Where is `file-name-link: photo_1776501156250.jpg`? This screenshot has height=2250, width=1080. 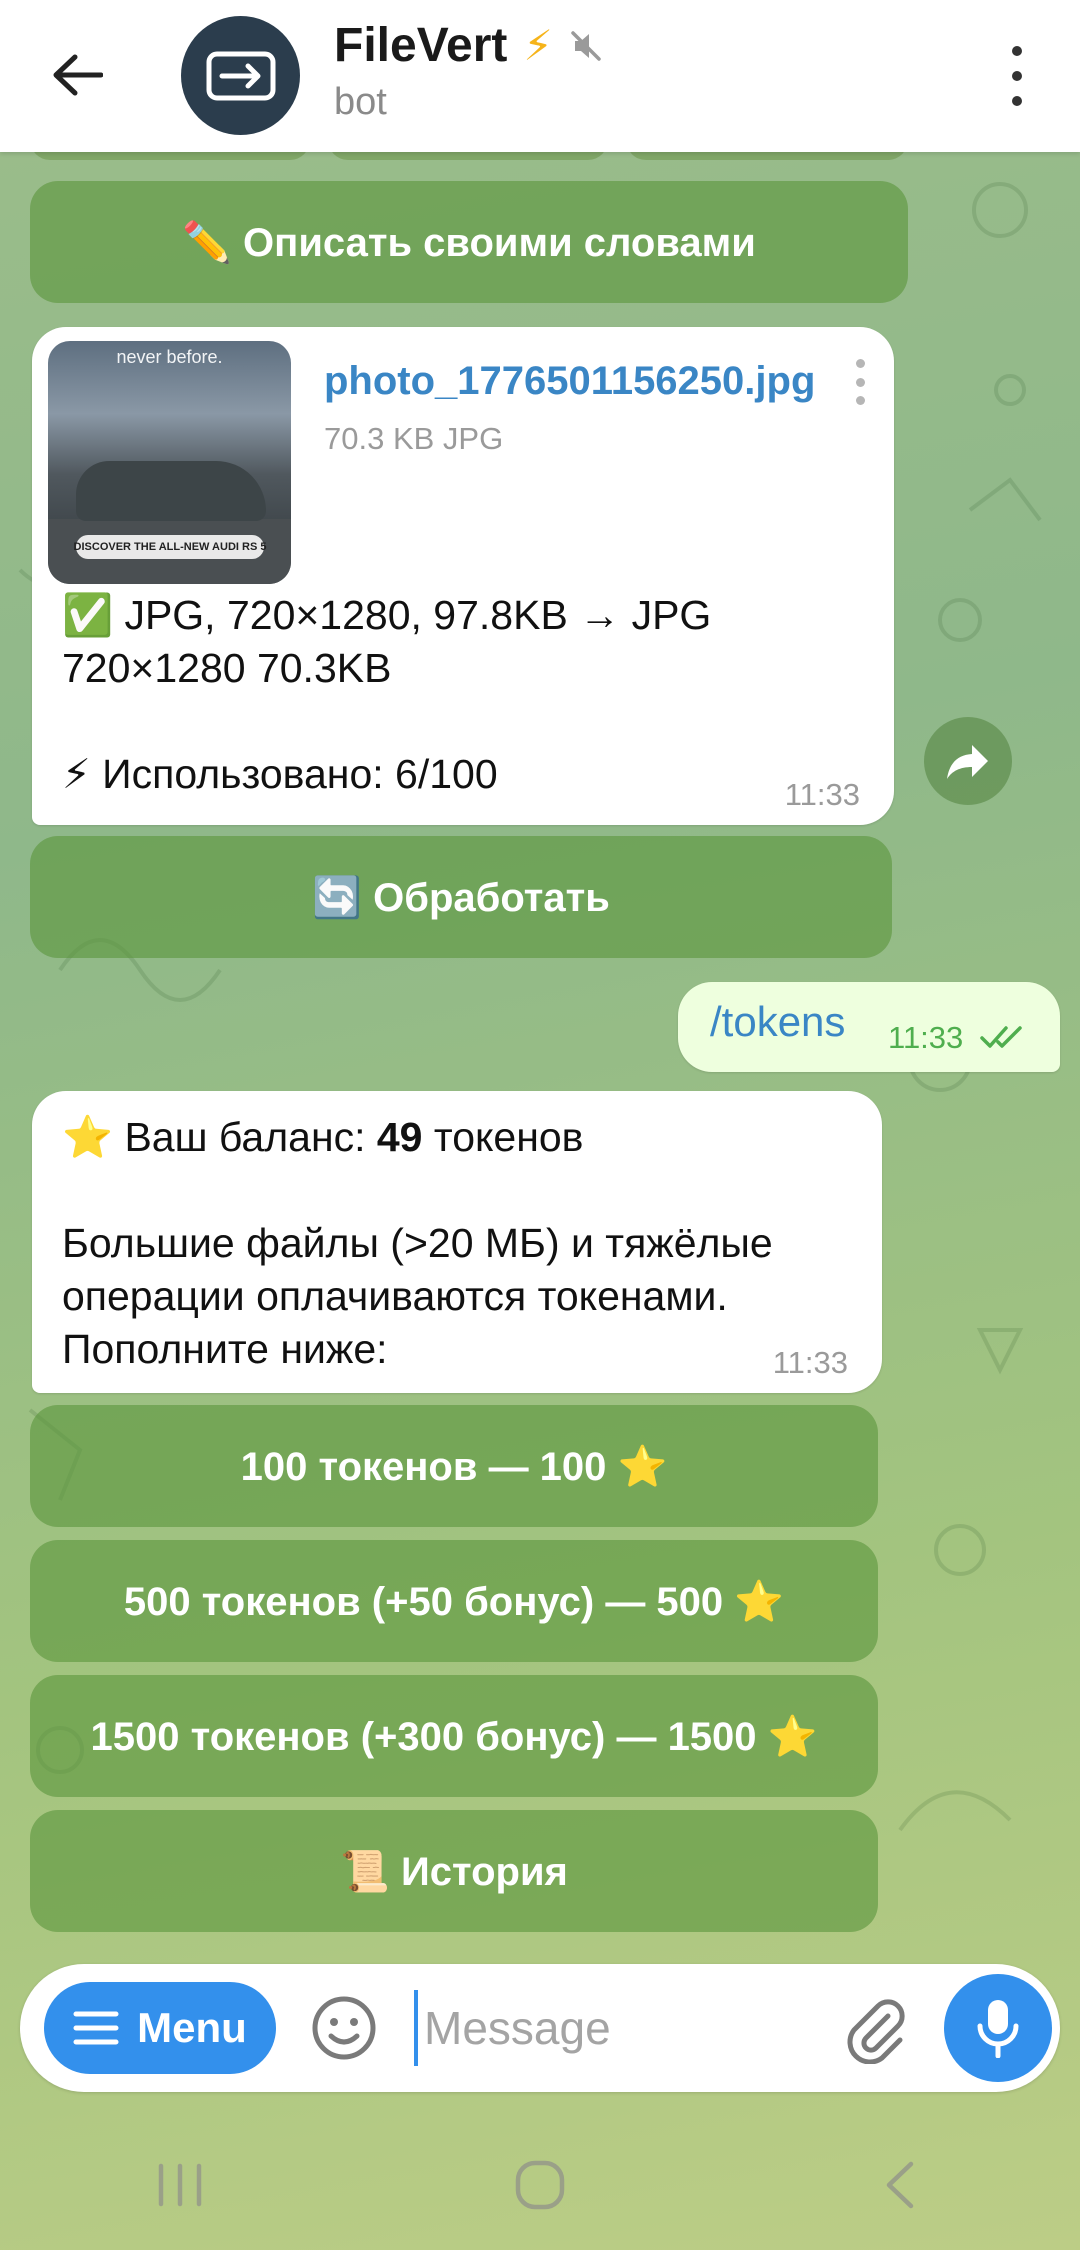
file-name-link: photo_1776501156250.jpg is located at coordinates (569, 381).